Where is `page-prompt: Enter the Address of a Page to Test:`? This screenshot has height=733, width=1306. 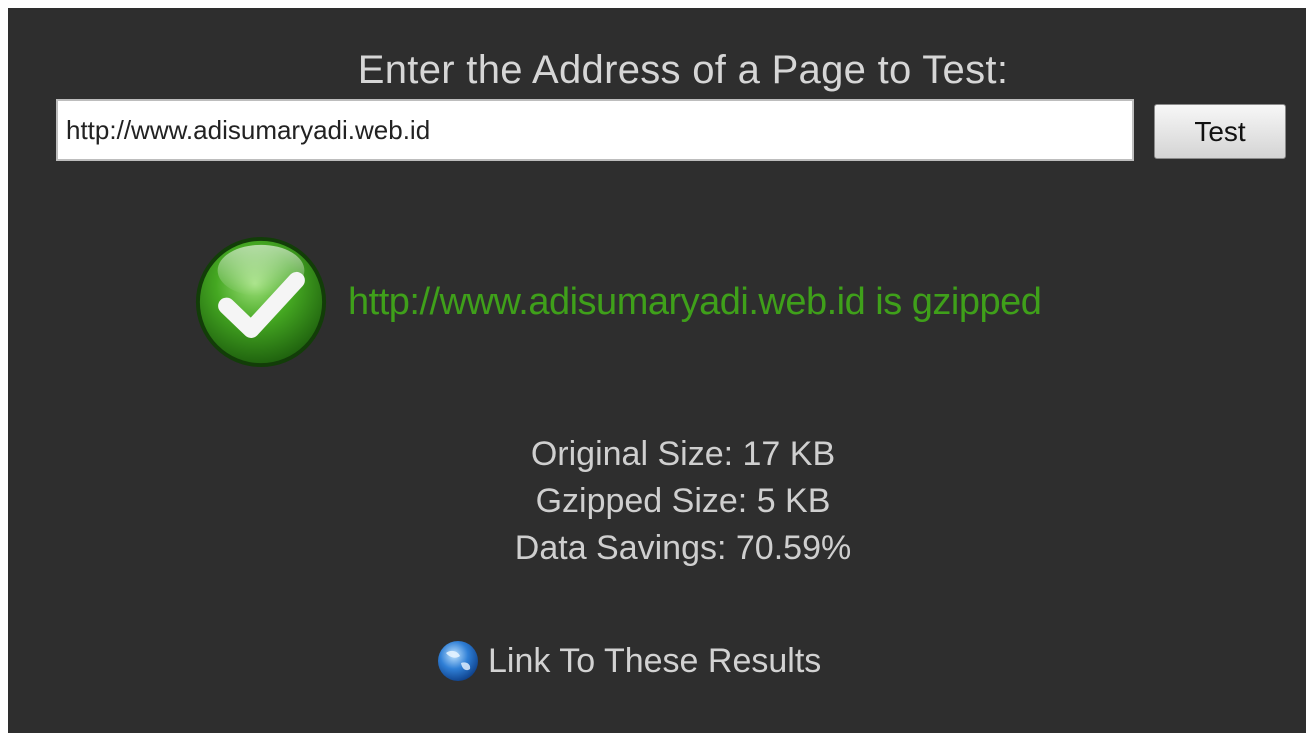 page-prompt: Enter the Address of a Page to Test: is located at coordinates (683, 70).